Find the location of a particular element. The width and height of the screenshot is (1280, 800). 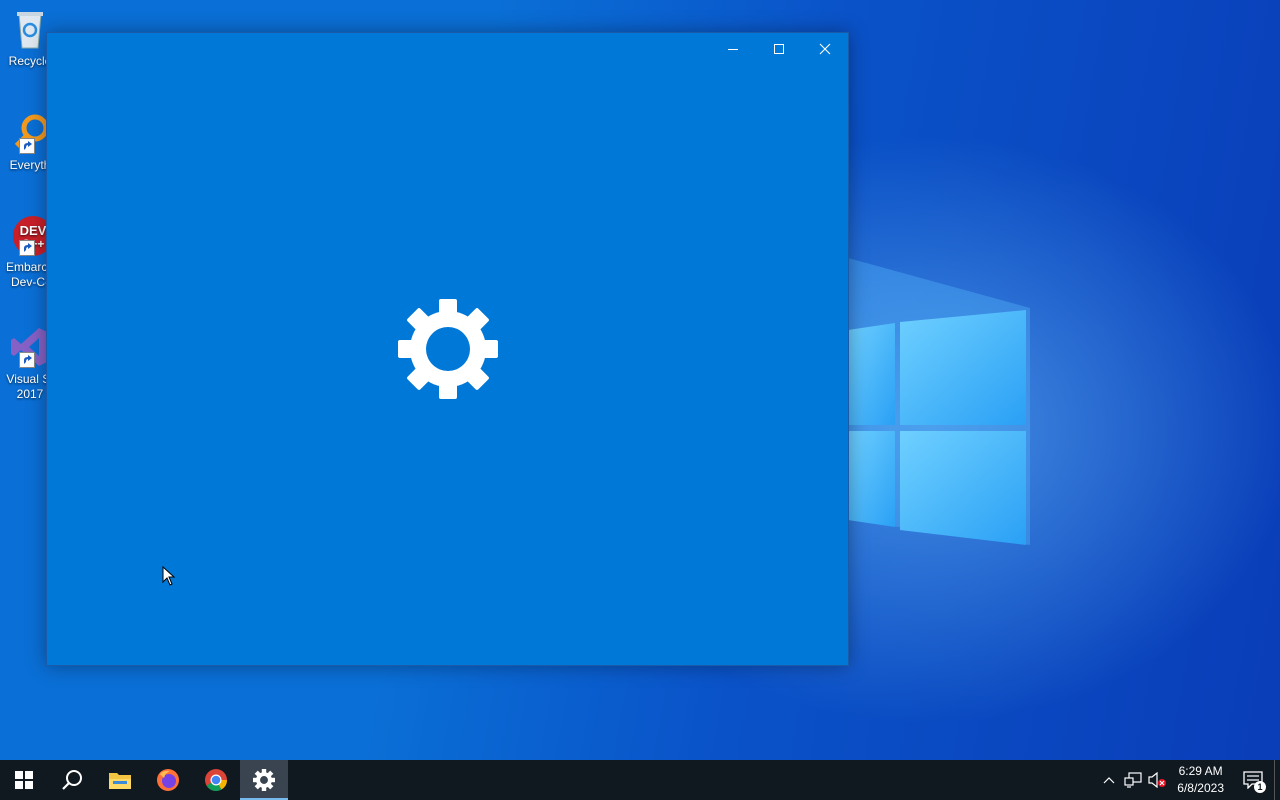

taskbar-file-explorer is located at coordinates (120, 780).